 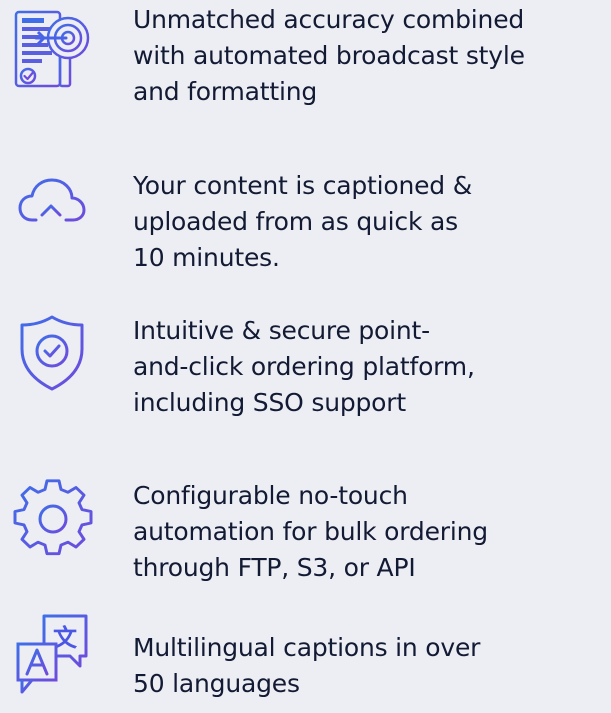 What do you see at coordinates (53, 519) in the screenshot?
I see `gear-icon` at bounding box center [53, 519].